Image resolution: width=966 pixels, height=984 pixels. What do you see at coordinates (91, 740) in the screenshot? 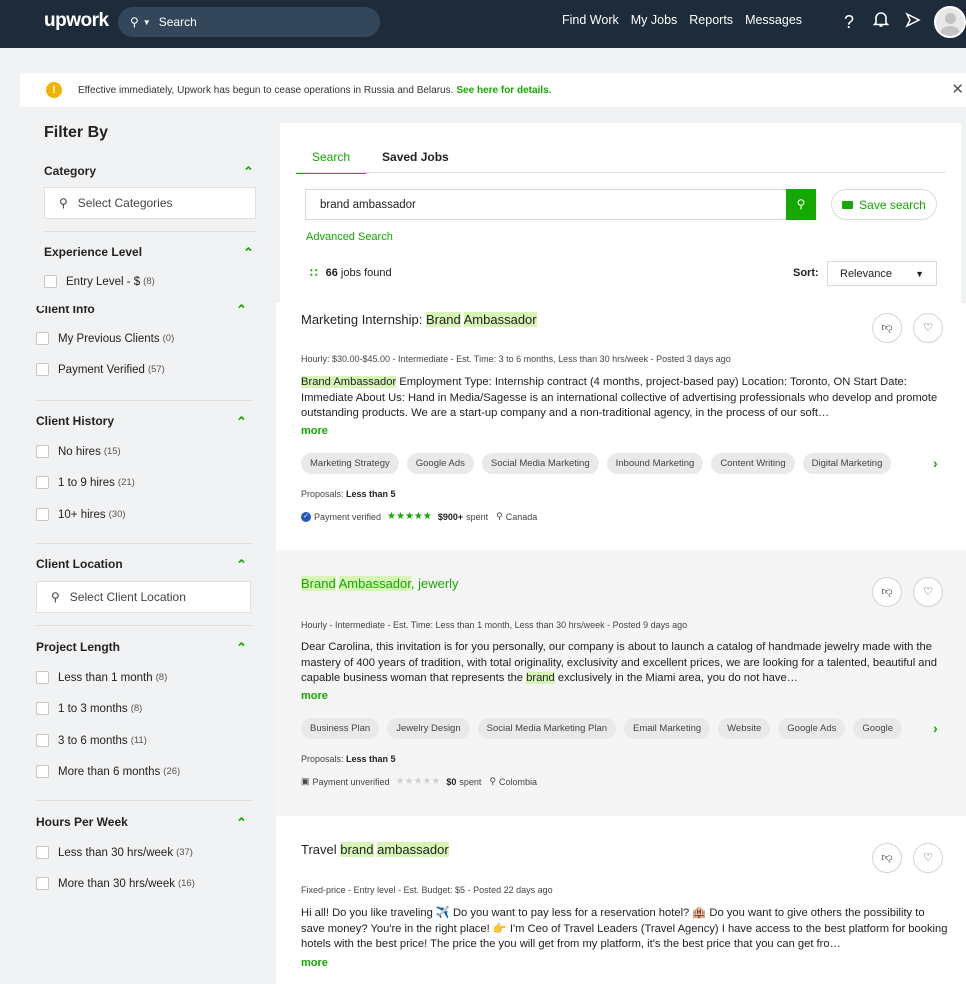
I see `filter-3-to-6-months: 3 to 6 months (11)` at bounding box center [91, 740].